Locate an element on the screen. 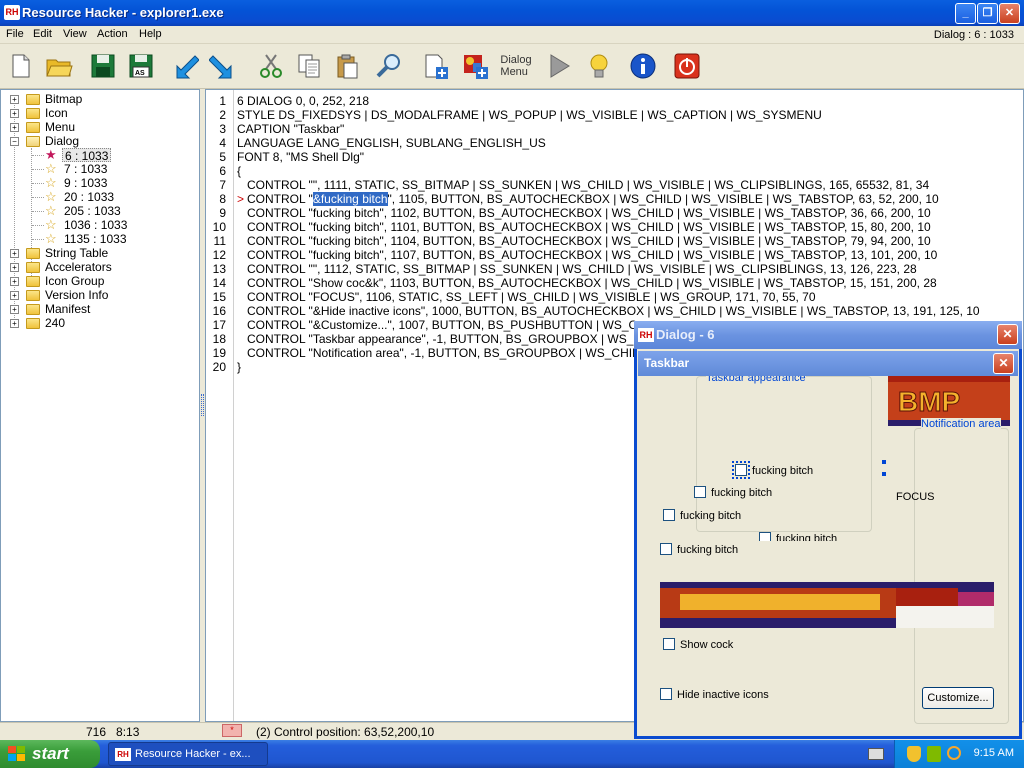 This screenshot has width=1024, height=768. start-button: start is located at coordinates (50, 754).